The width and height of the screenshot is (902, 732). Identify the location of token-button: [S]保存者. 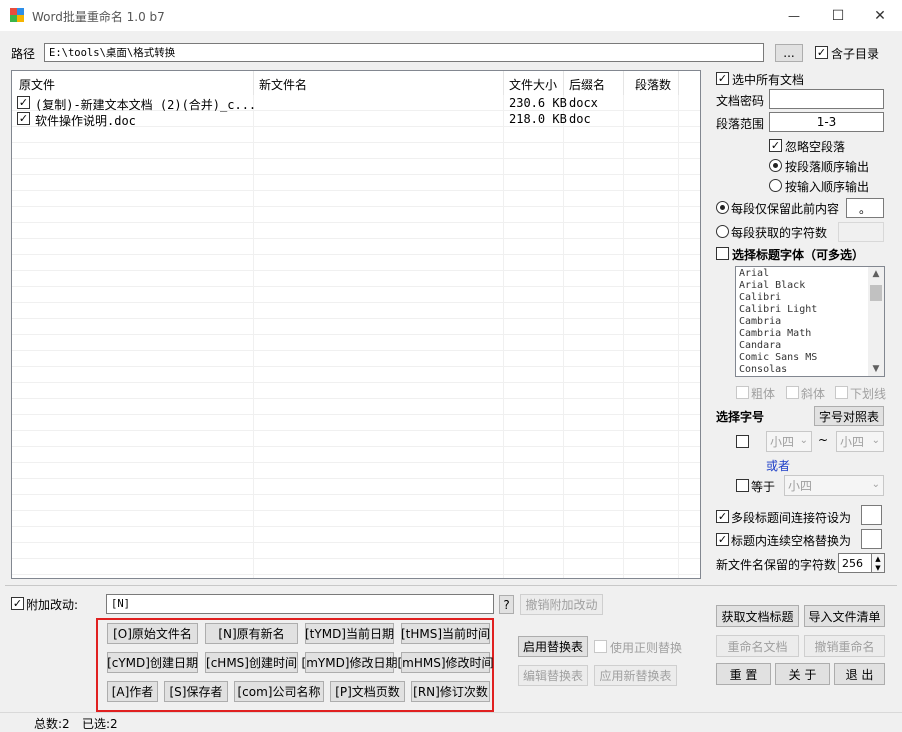
(196, 691).